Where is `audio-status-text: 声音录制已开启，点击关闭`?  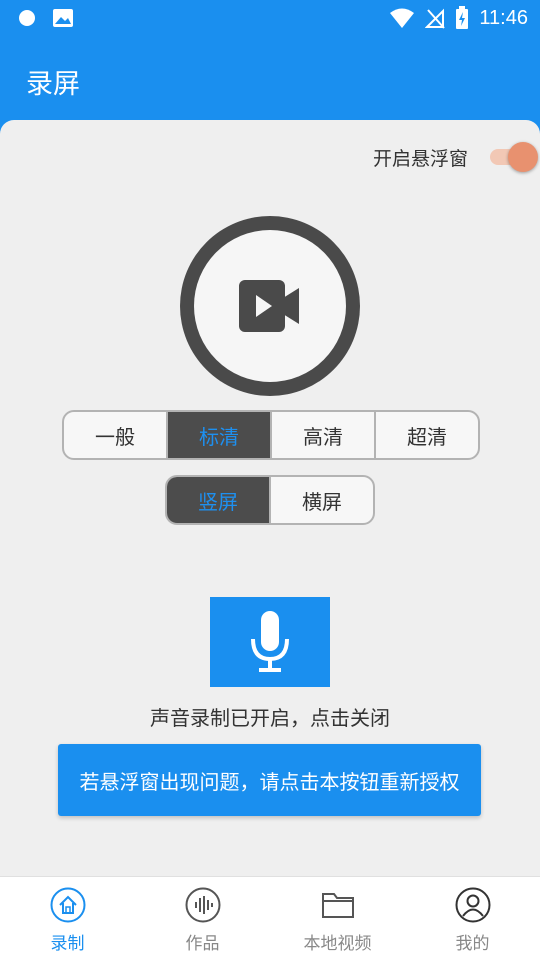
audio-status-text: 声音录制已开启，点击关闭 is located at coordinates (270, 716).